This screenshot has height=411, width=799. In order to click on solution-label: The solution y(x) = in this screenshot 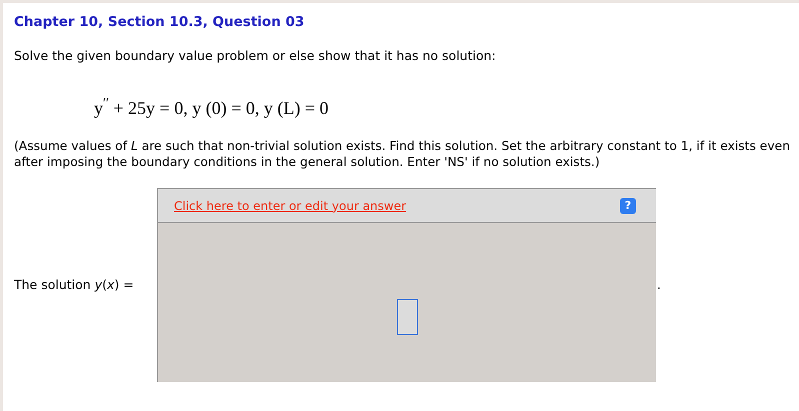, I will do `click(74, 285)`.